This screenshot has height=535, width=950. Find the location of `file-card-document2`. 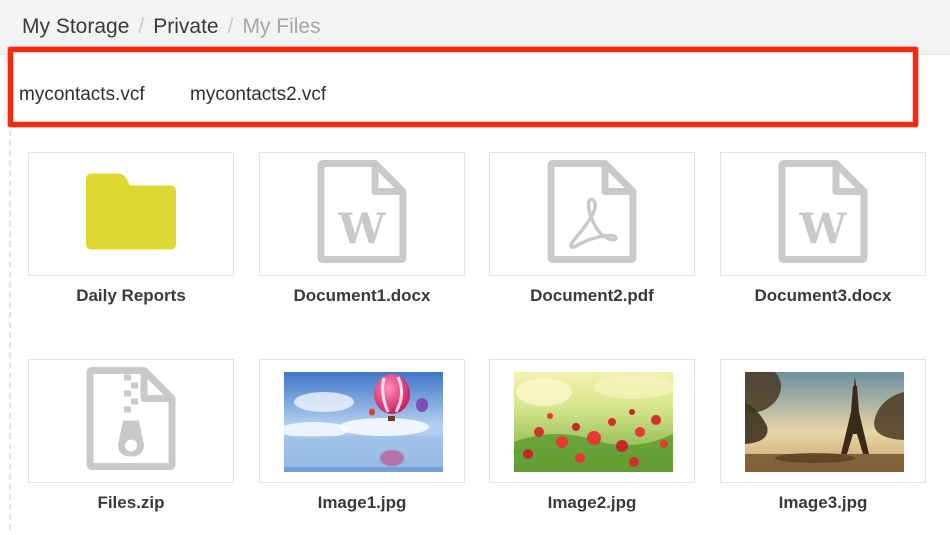

file-card-document2 is located at coordinates (592, 214).